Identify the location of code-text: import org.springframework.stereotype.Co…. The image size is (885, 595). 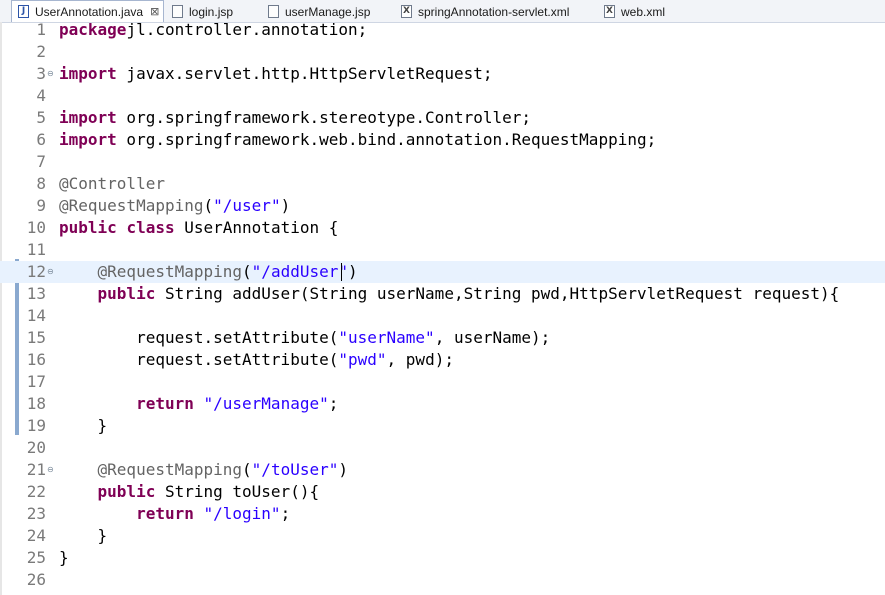
(295, 118).